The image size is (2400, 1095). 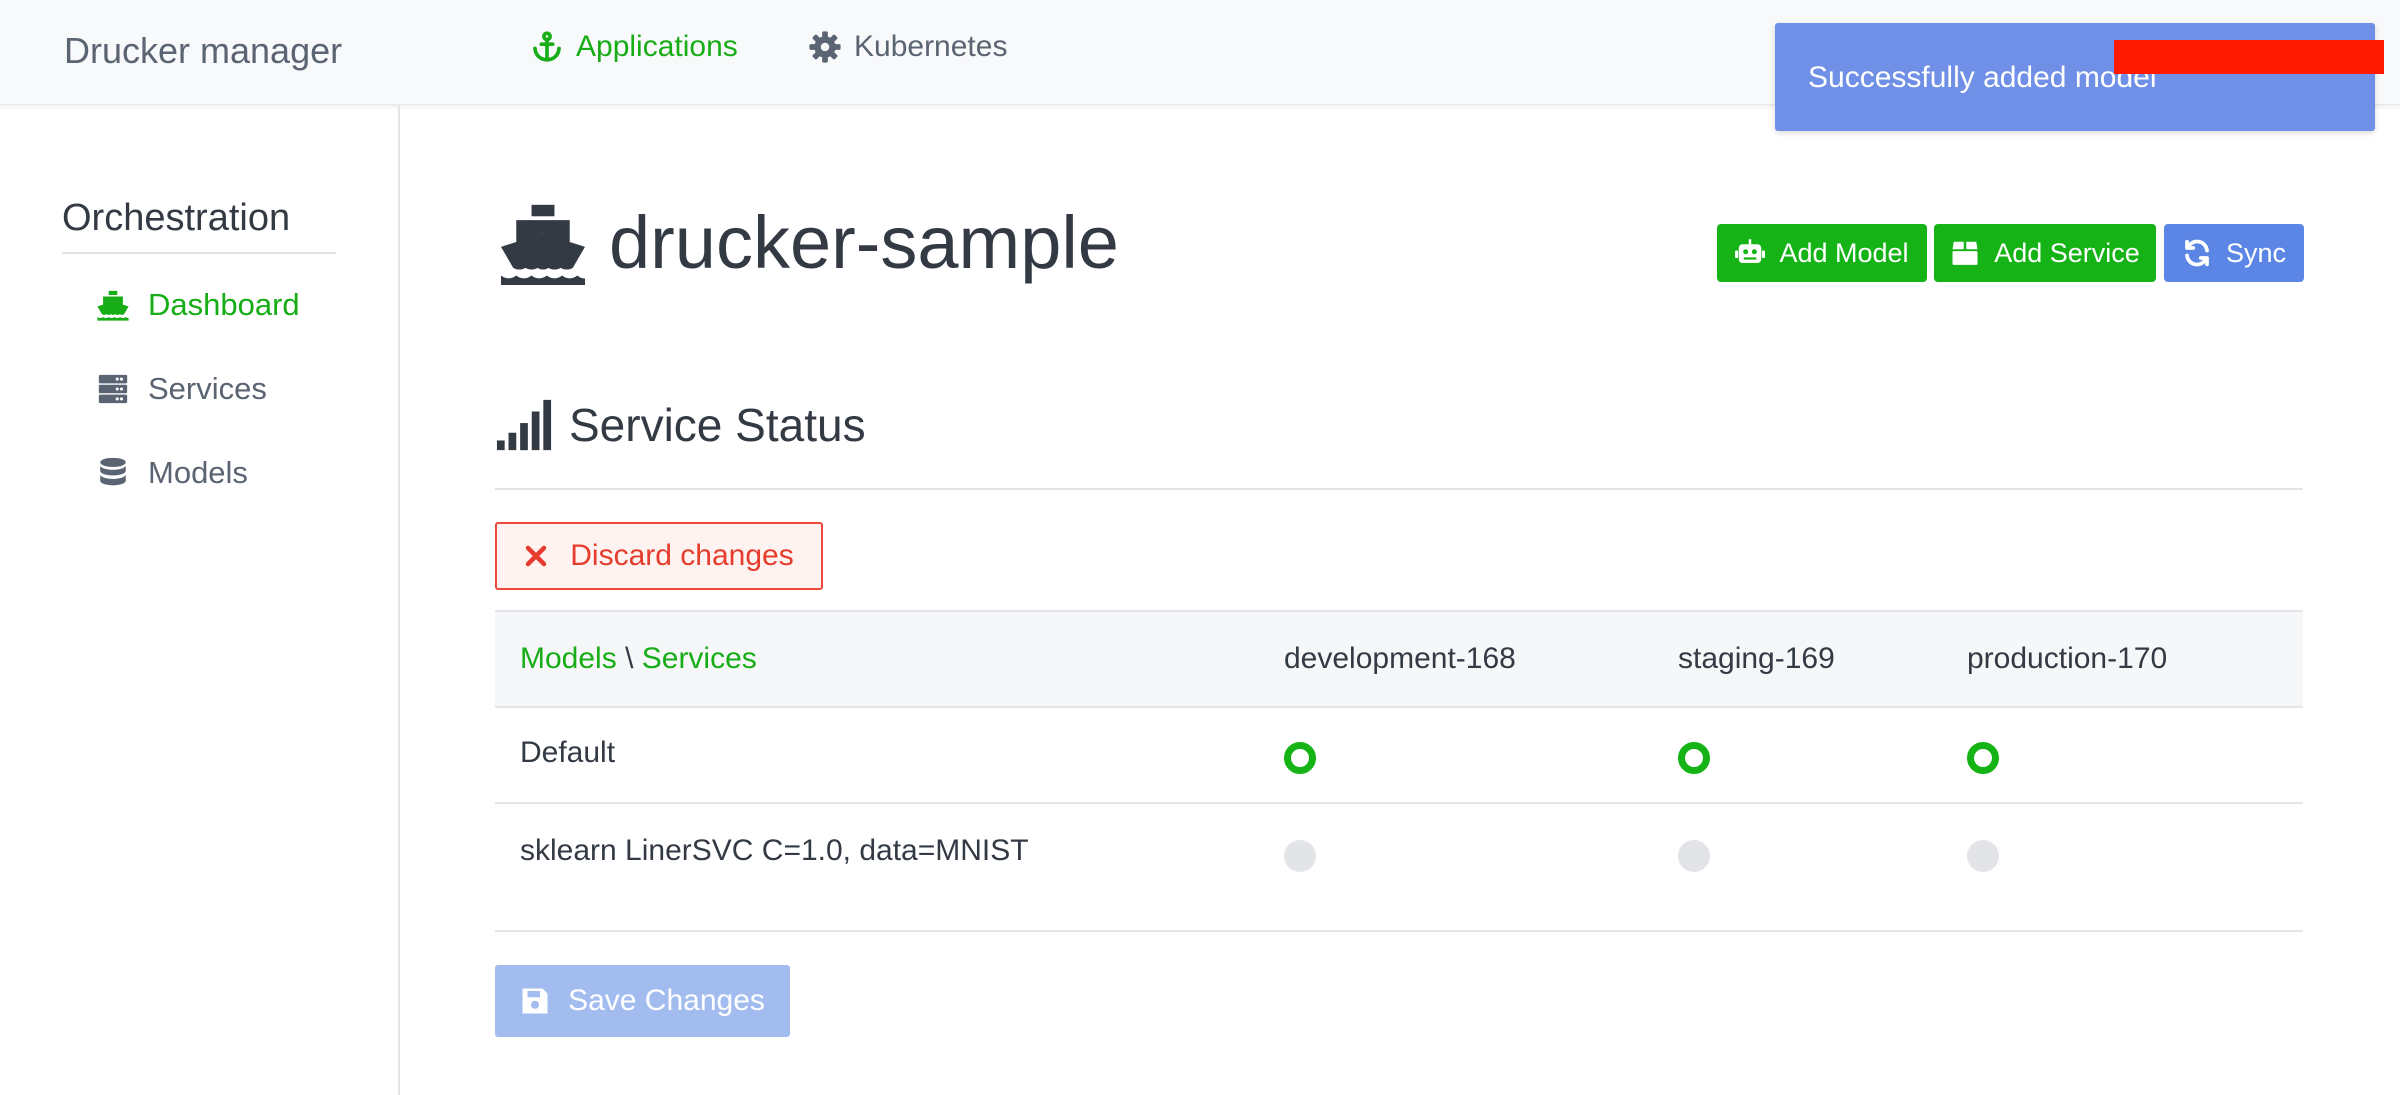 I want to click on sidebar-title: Orchestration, so click(x=176, y=218).